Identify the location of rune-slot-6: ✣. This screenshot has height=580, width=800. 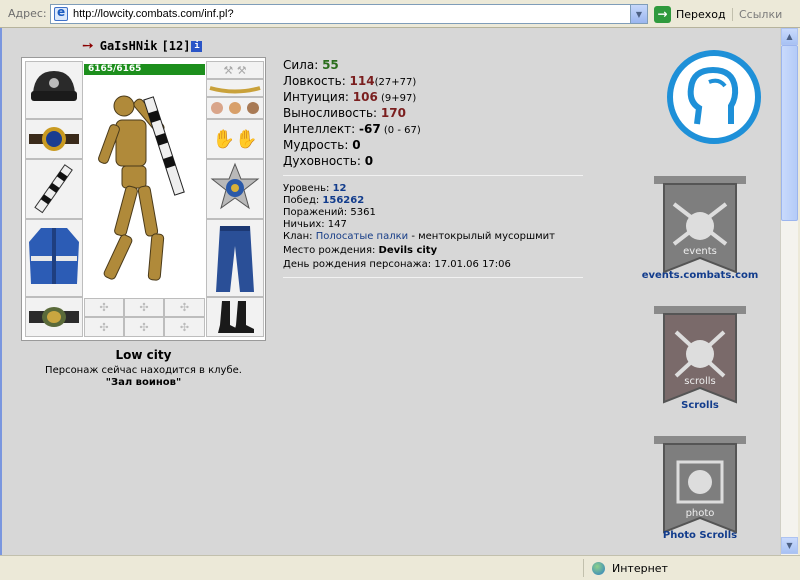
(184, 327).